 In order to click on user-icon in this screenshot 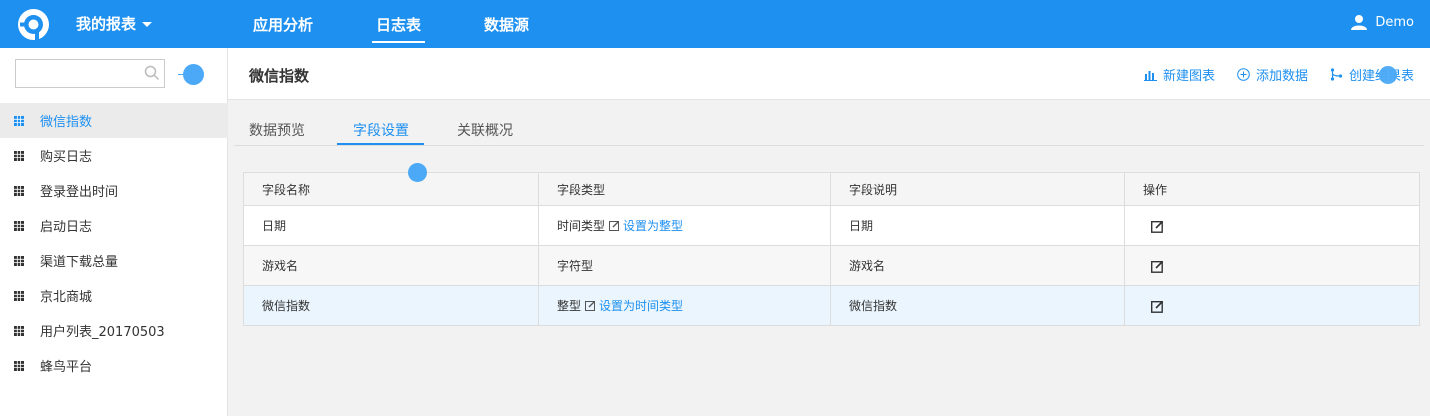, I will do `click(1359, 22)`.